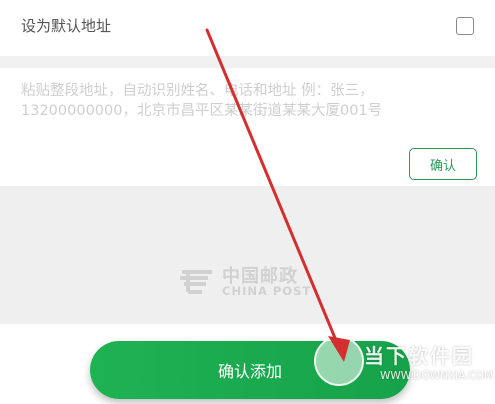 Image resolution: width=495 pixels, height=404 pixels. I want to click on china-post-logo-en: CHINA POST, so click(267, 291).